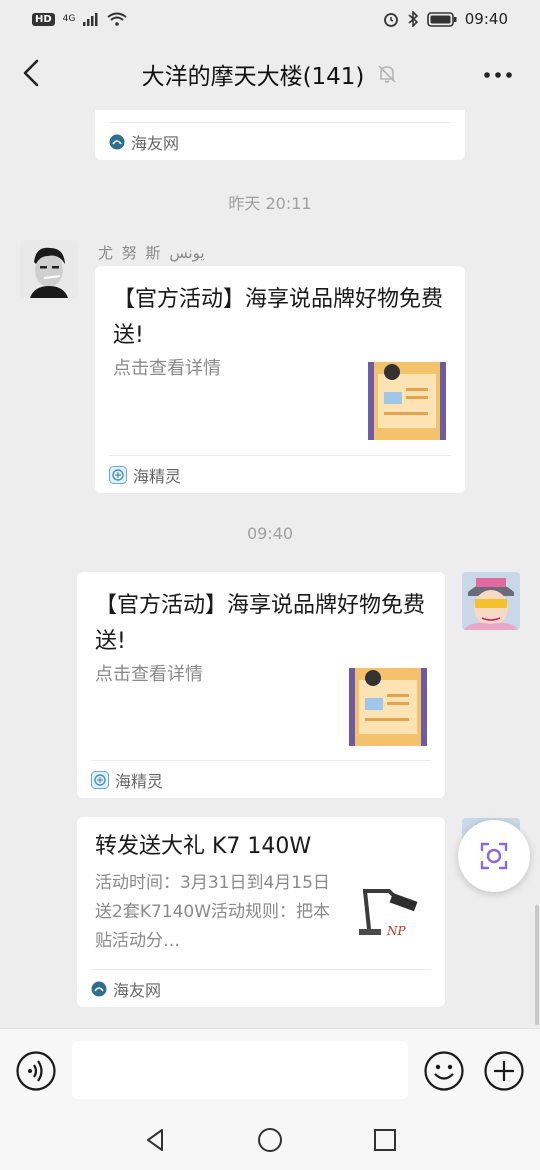 The height and width of the screenshot is (1170, 540). I want to click on nav-home-button, so click(270, 1140).